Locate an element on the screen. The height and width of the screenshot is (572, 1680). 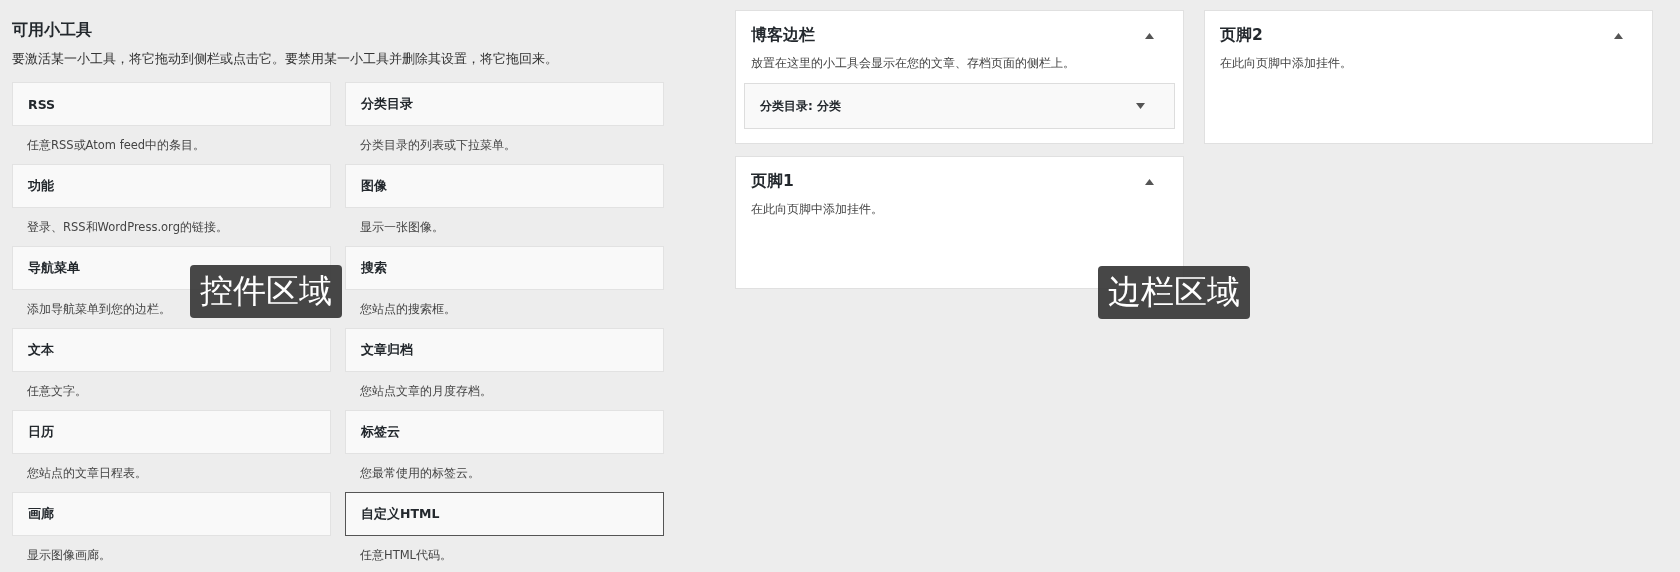
widget-description: 登录、RSS和WordPress.org的链接。 is located at coordinates (127, 227).